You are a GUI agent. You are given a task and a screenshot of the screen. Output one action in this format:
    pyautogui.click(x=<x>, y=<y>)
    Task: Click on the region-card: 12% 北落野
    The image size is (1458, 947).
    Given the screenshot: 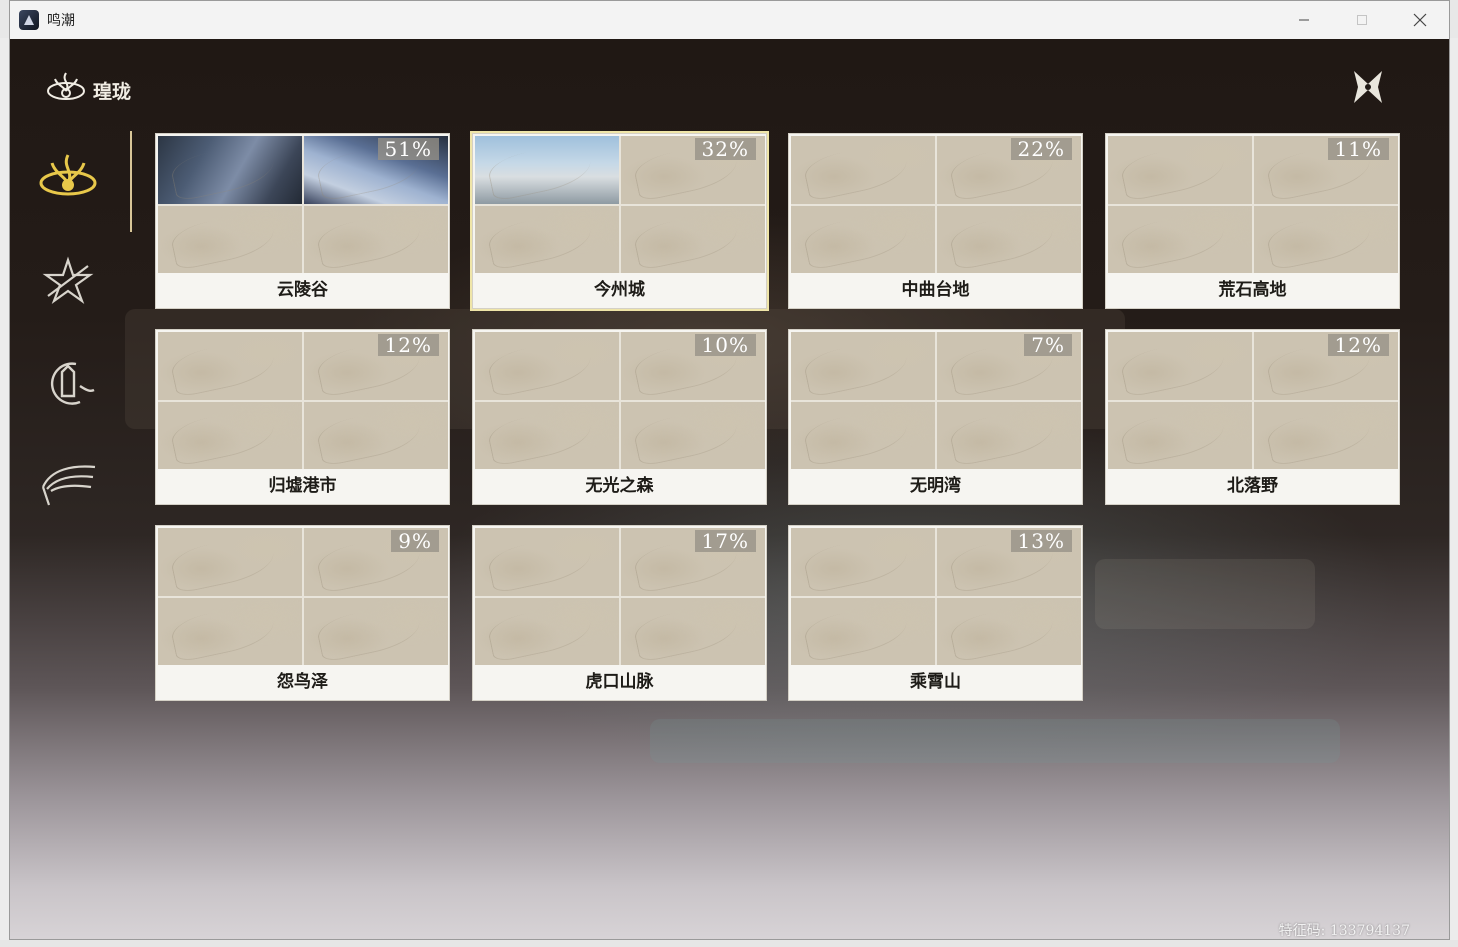 What is the action you would take?
    pyautogui.click(x=1252, y=417)
    